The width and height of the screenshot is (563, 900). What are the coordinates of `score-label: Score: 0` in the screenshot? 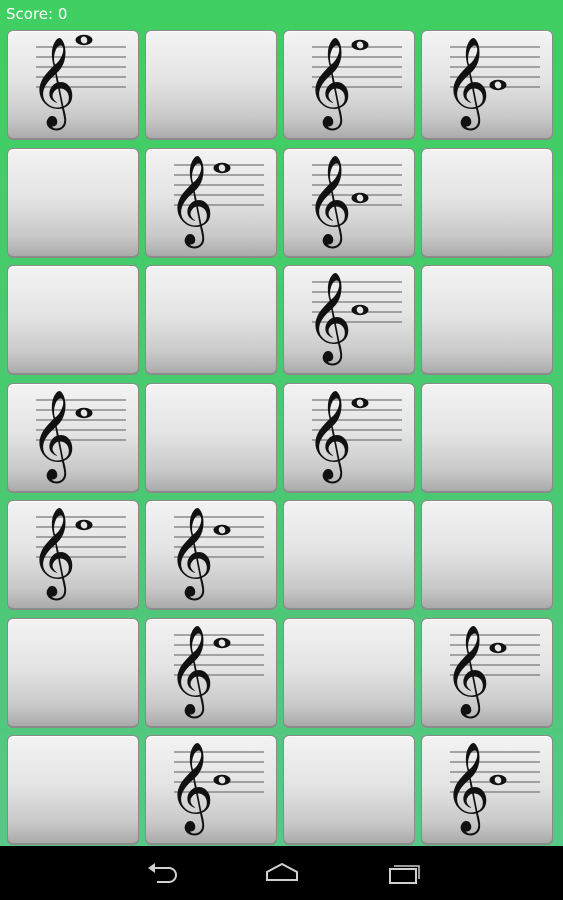 It's located at (37, 14).